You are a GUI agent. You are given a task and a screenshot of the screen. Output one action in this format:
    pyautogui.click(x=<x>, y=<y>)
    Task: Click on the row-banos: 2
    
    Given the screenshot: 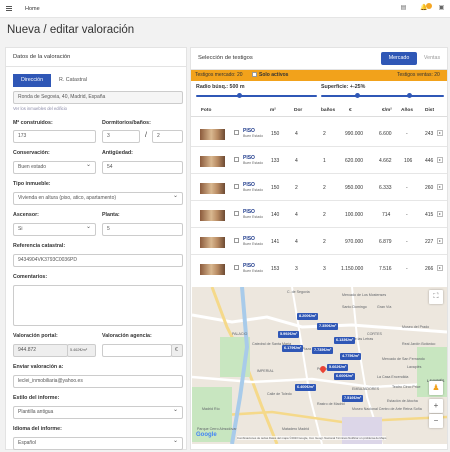 What is the action you would take?
    pyautogui.click(x=324, y=215)
    